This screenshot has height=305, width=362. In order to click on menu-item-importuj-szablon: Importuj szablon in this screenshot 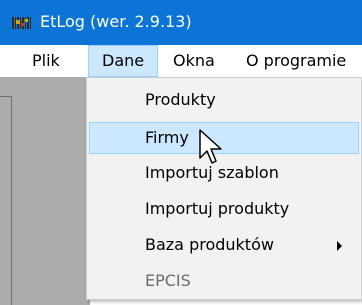, I will do `click(224, 173)`.